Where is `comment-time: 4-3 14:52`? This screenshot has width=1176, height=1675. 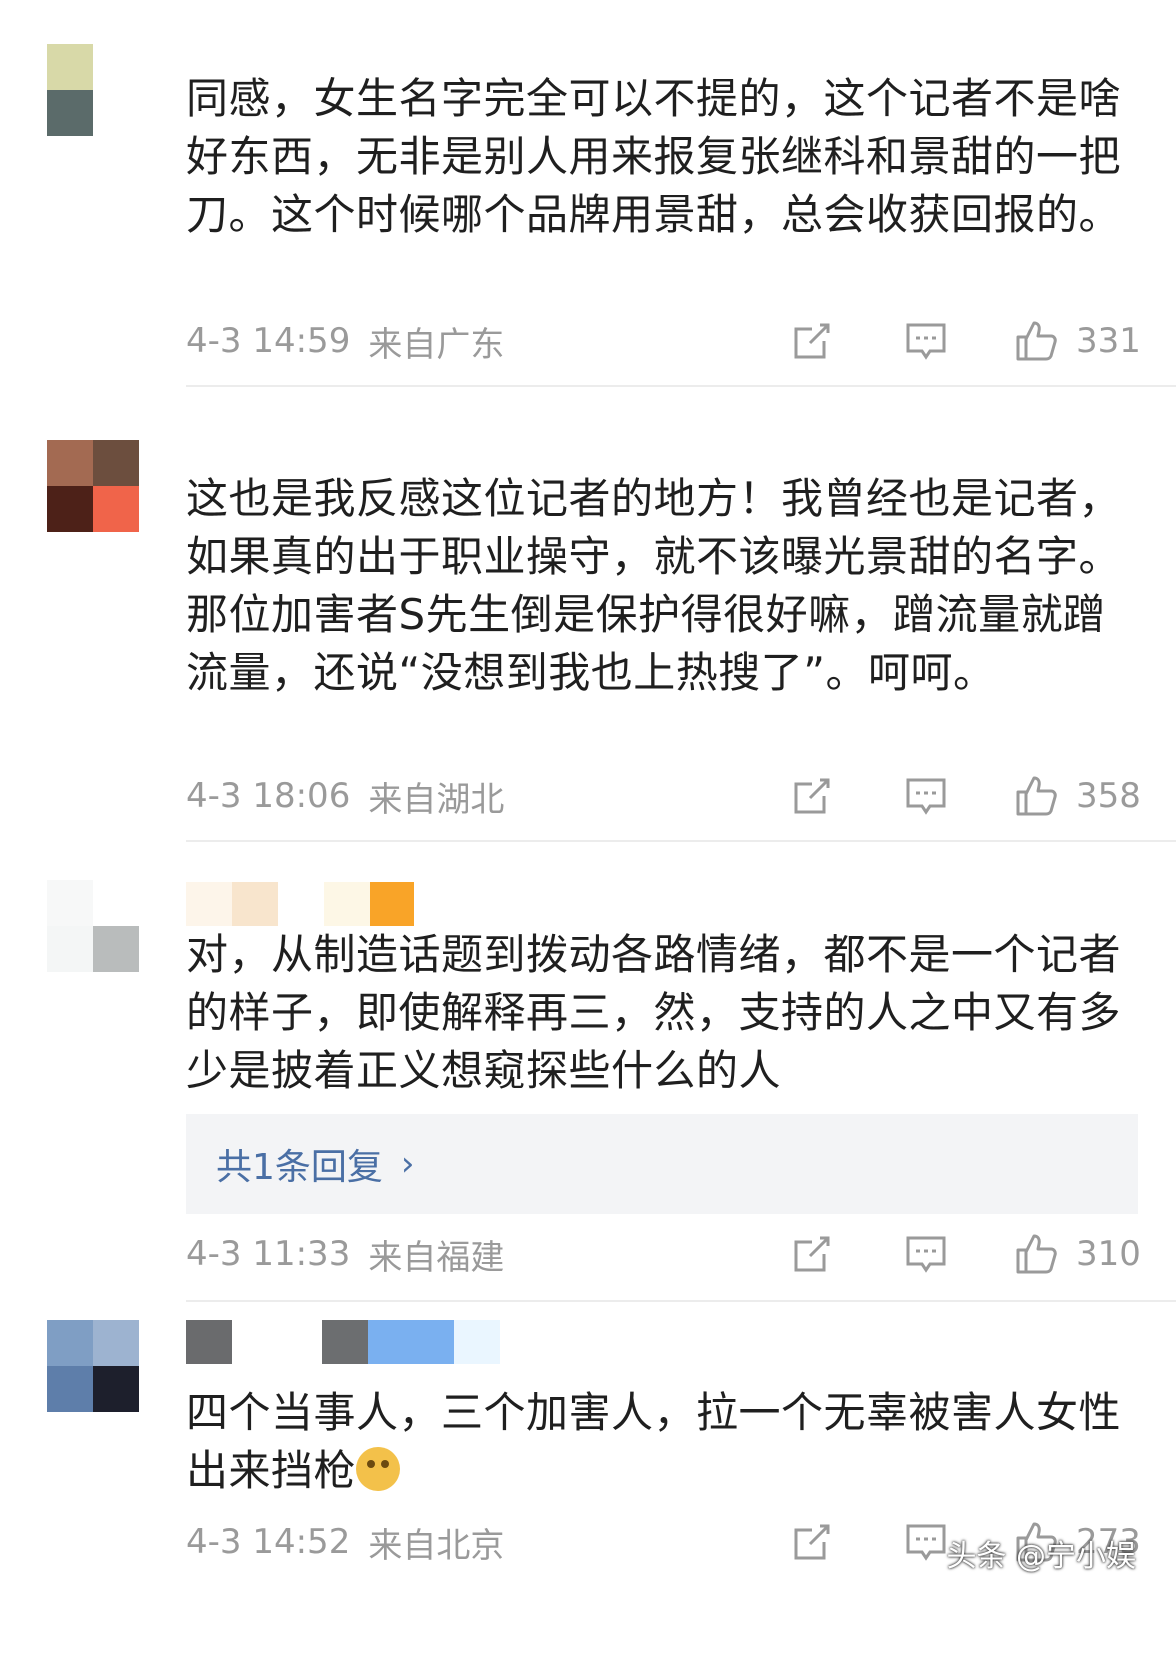
comment-time: 4-3 14:52 is located at coordinates (268, 1542).